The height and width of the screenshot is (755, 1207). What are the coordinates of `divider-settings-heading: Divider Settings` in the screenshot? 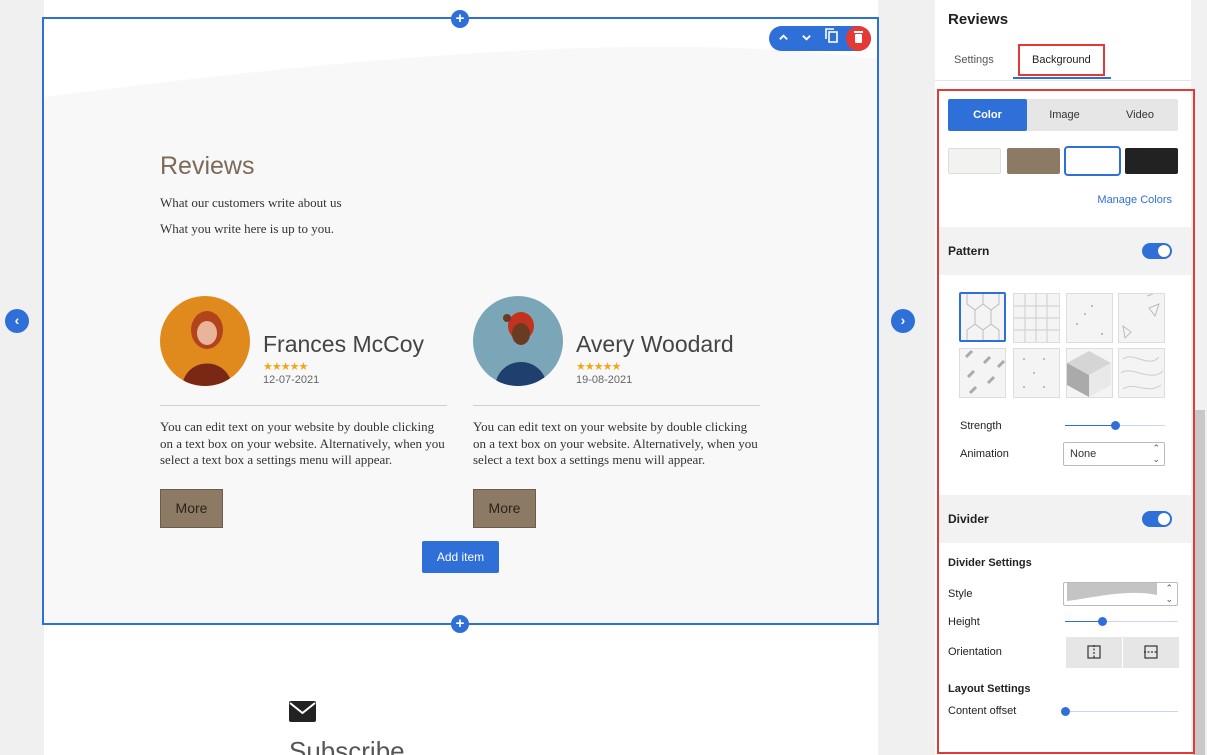 It's located at (990, 563).